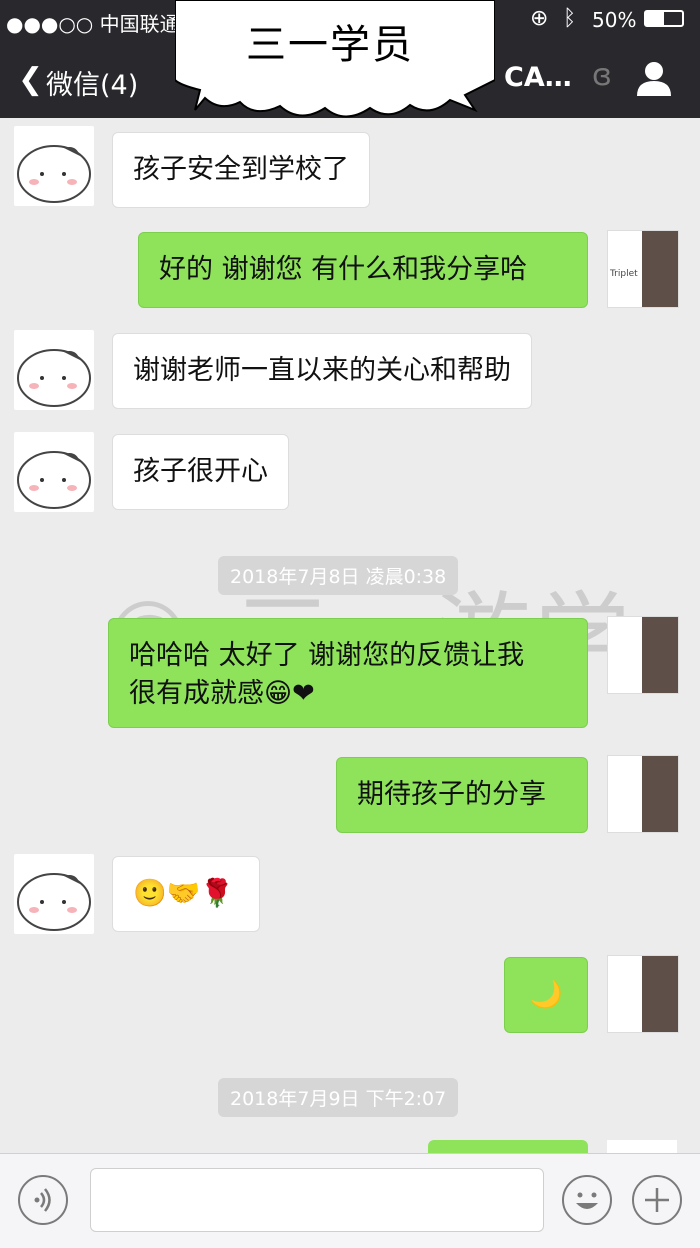  What do you see at coordinates (602, 75) in the screenshot?
I see `ear-icon: ɞ` at bounding box center [602, 75].